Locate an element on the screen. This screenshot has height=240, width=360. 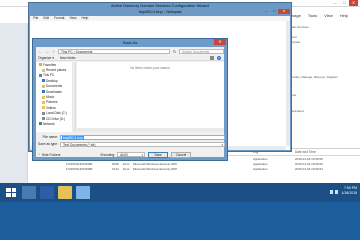
taskbar-notepad is located at coordinates (83, 192).